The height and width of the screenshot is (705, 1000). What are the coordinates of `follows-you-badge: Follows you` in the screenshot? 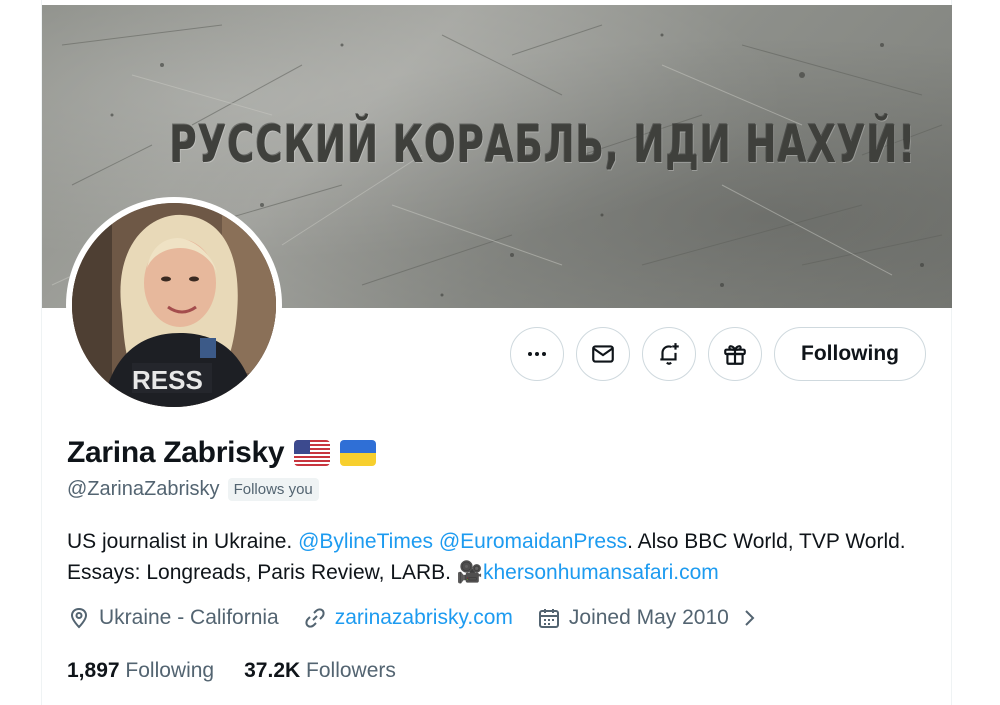 It's located at (273, 489).